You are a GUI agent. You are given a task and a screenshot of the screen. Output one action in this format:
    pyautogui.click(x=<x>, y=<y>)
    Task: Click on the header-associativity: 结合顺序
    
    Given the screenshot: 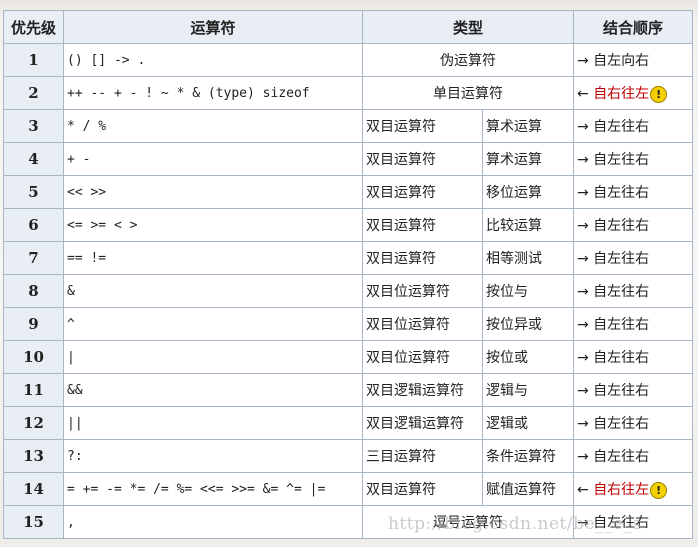 What is the action you would take?
    pyautogui.click(x=633, y=27)
    